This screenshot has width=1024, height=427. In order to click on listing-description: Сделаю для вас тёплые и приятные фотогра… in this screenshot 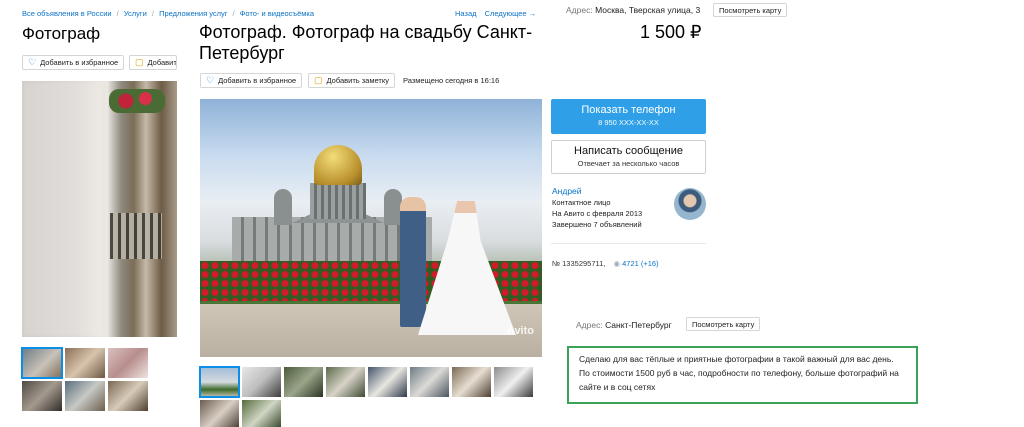, I will do `click(742, 375)`.